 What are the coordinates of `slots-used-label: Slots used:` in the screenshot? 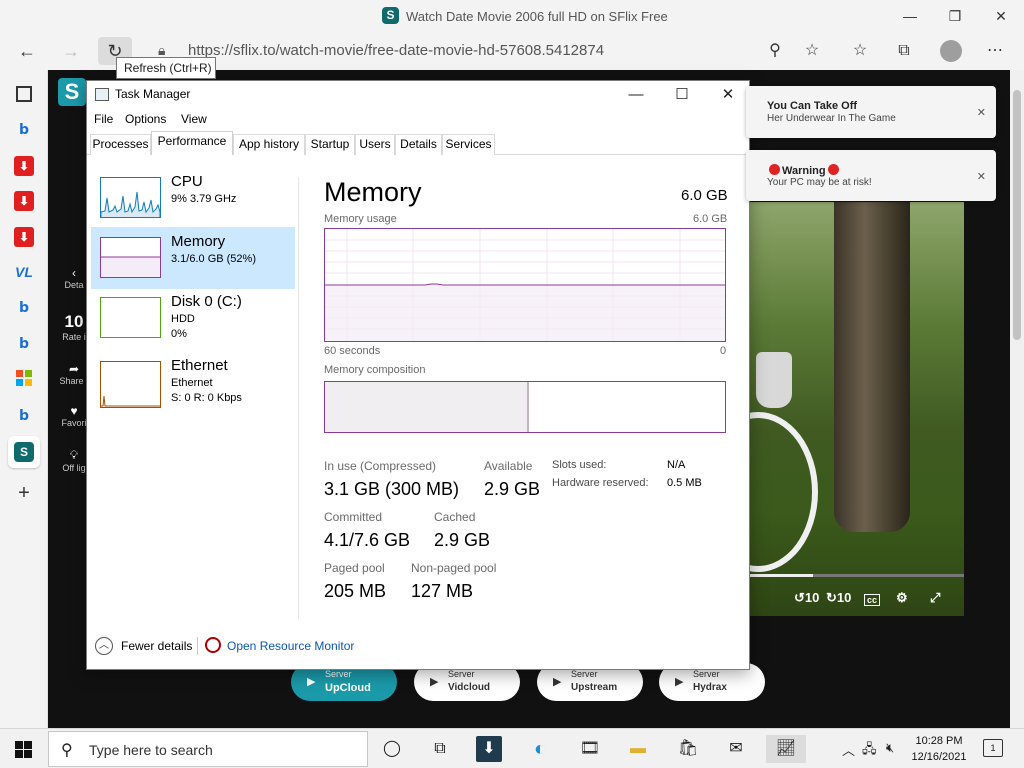 It's located at (579, 465).